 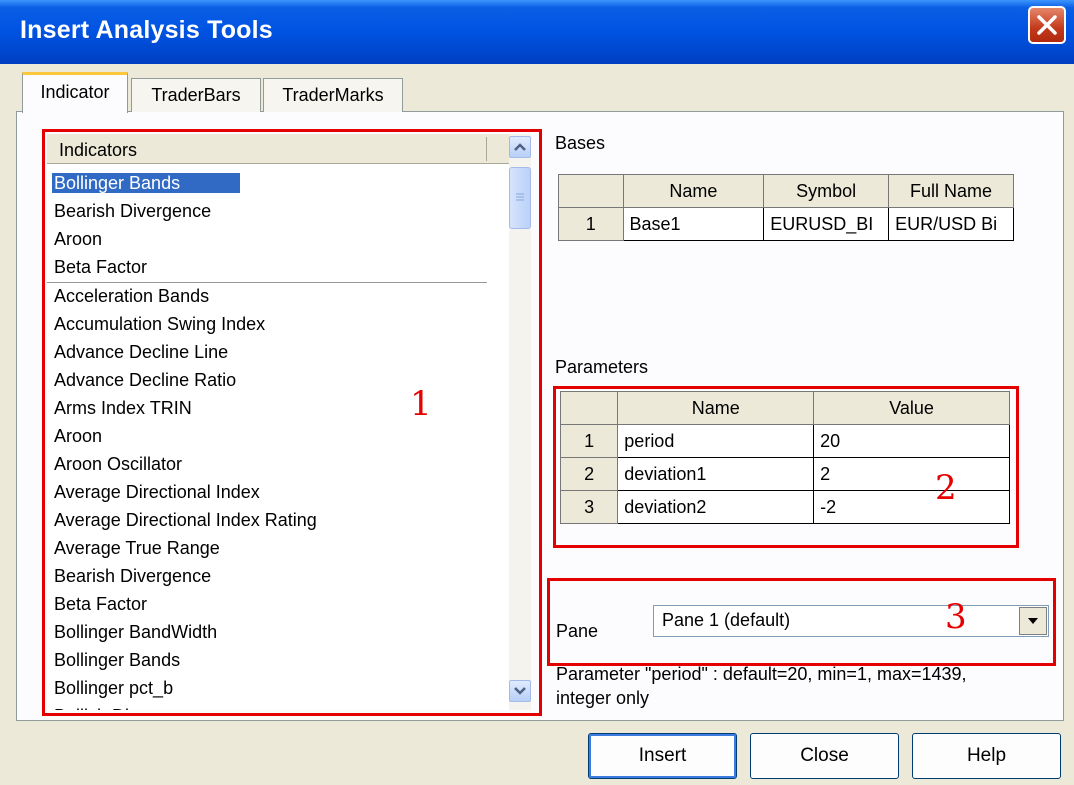 What do you see at coordinates (602, 367) in the screenshot?
I see `parameters-label: Parameters` at bounding box center [602, 367].